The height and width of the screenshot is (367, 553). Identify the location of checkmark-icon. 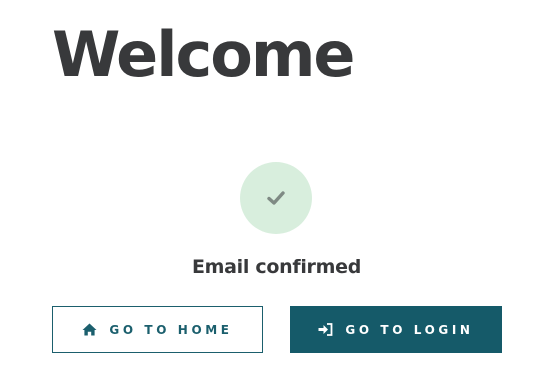
(276, 198).